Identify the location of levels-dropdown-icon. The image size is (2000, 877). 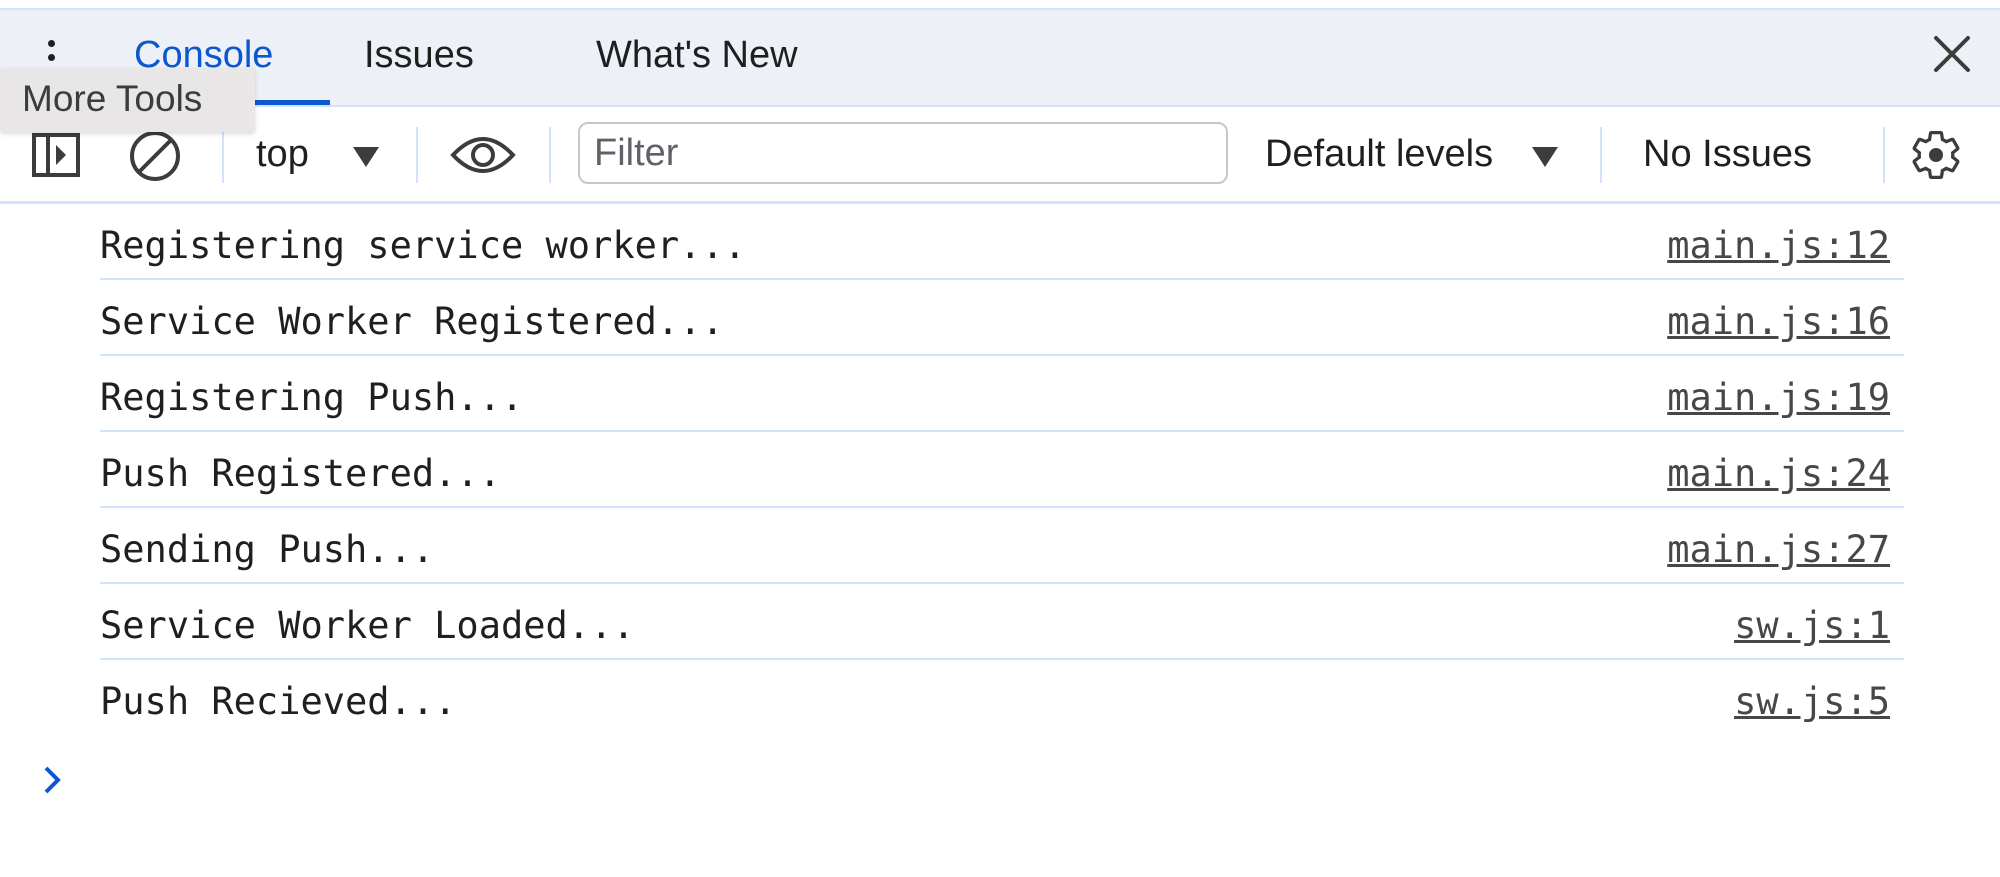
(1545, 157).